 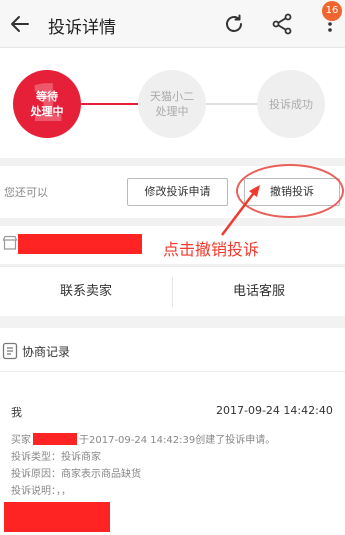 I want to click on refresh-icon, so click(x=234, y=24).